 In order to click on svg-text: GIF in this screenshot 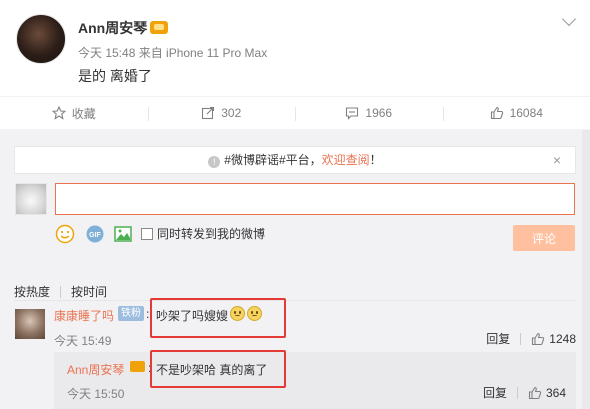, I will do `click(95, 235)`.